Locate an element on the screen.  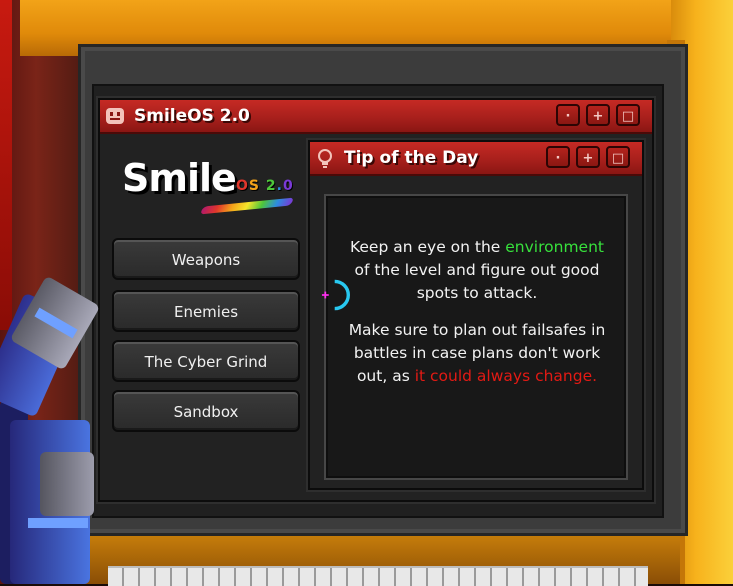
tip-close-button: □ is located at coordinates (618, 157).